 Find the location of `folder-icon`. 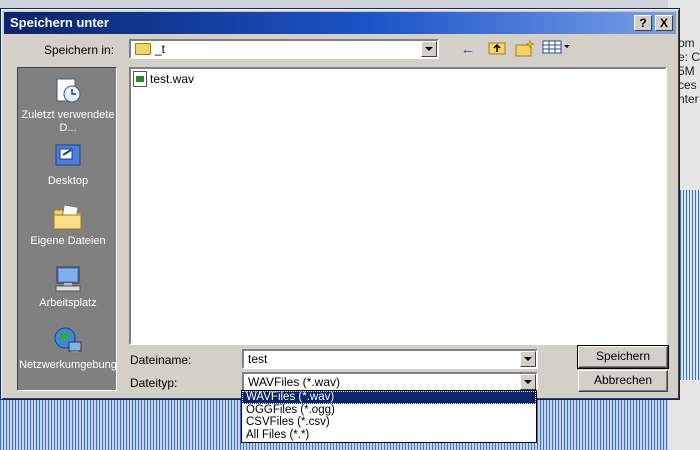

folder-icon is located at coordinates (143, 49).